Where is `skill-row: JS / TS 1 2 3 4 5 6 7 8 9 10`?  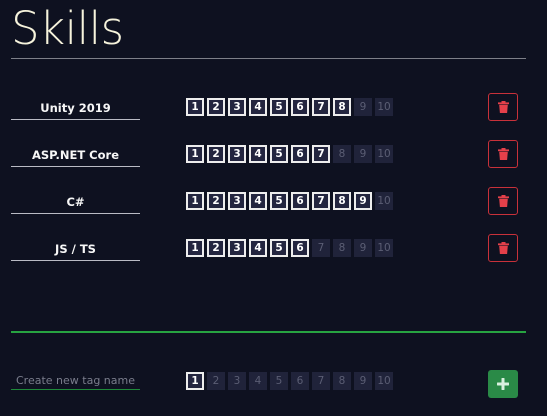
skill-row: JS / TS 1 2 3 4 5 6 7 8 9 10 is located at coordinates (273, 251).